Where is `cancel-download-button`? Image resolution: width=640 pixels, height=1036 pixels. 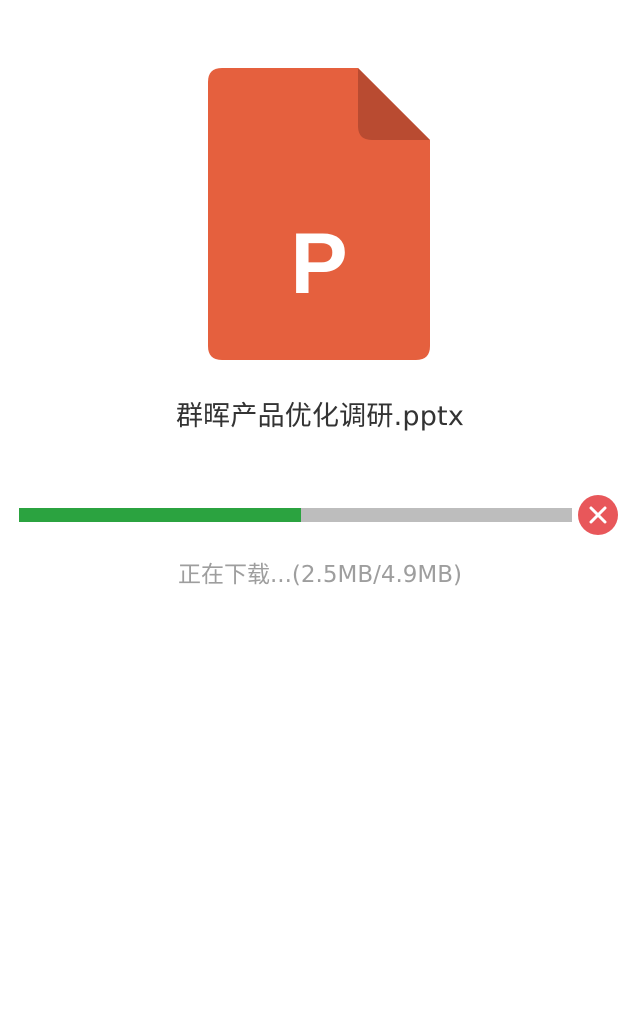 cancel-download-button is located at coordinates (598, 515).